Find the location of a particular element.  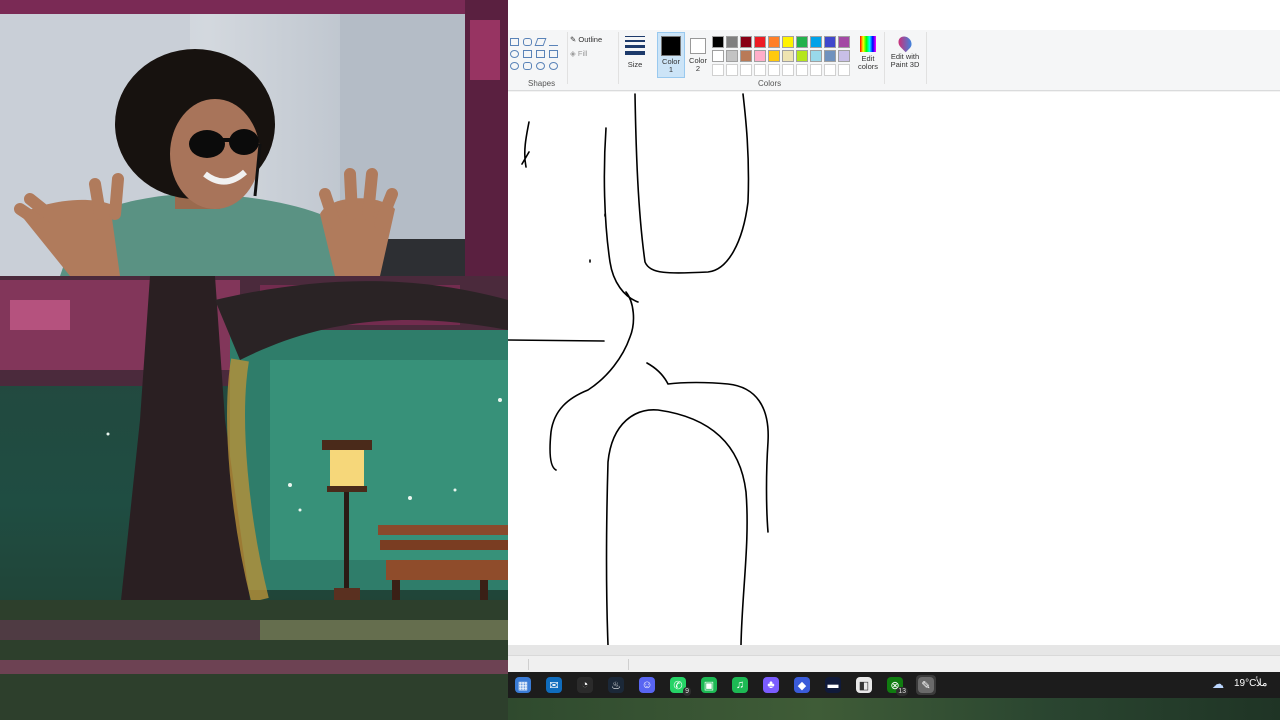

size-button: Size is located at coordinates (635, 54).